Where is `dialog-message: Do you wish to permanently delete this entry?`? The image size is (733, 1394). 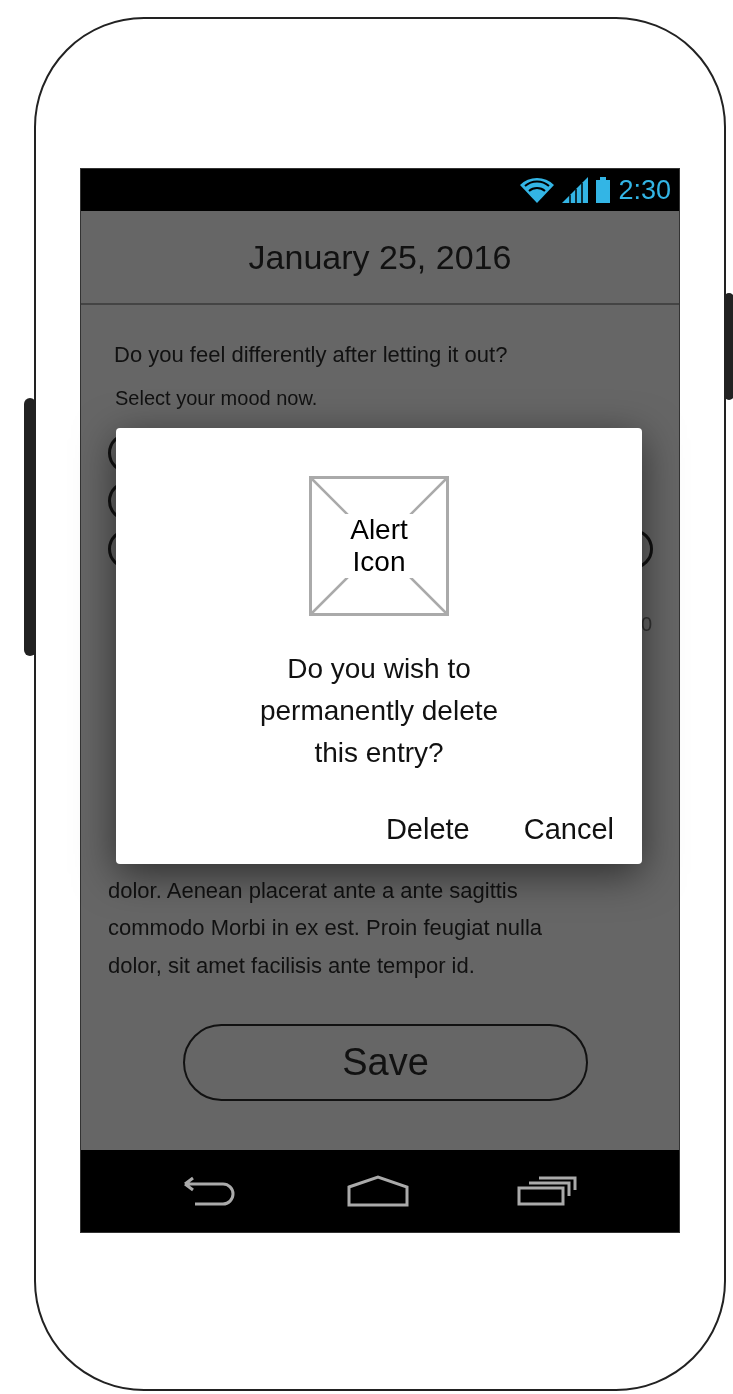
dialog-message: Do you wish to permanently delete this entry? is located at coordinates (379, 711).